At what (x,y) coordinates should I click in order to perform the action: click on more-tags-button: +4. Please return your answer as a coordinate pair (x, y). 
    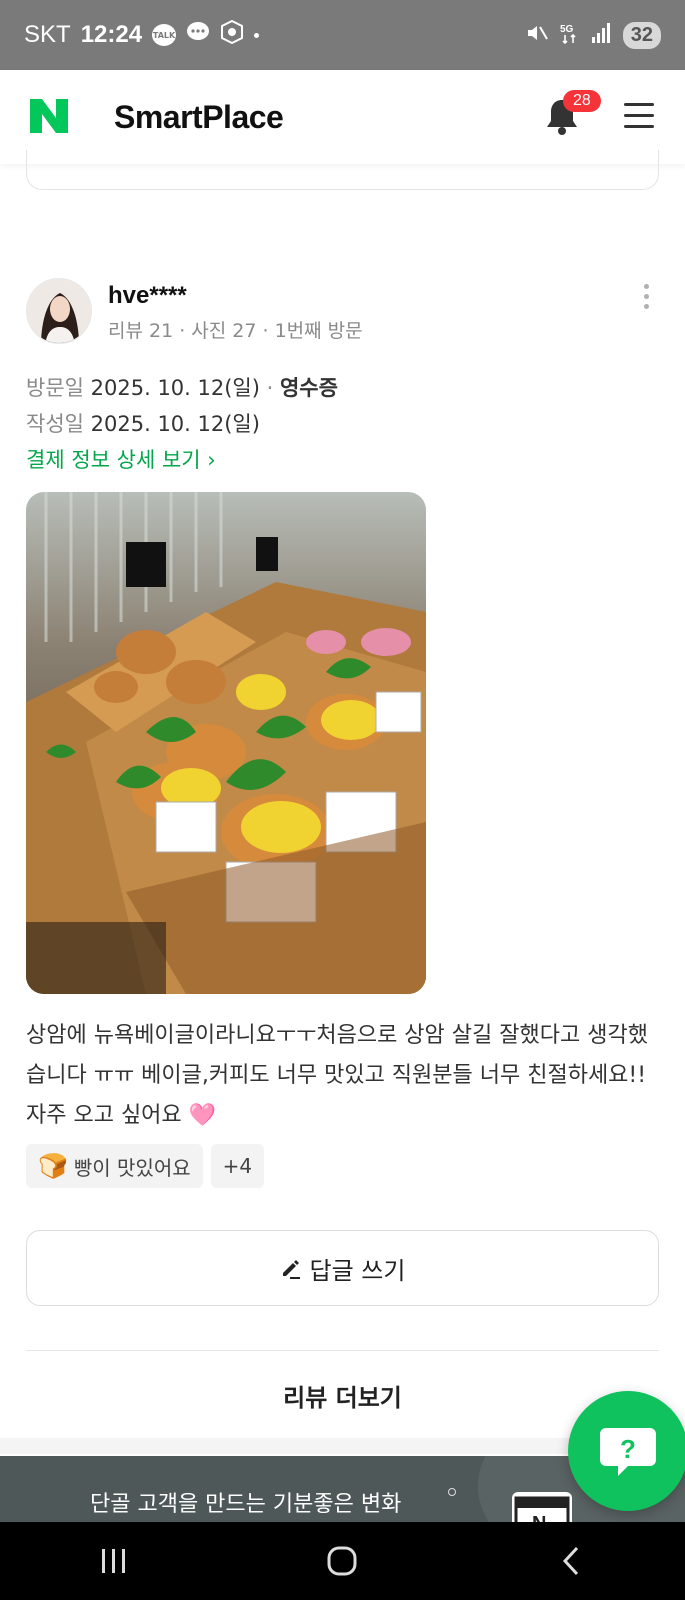
    Looking at the image, I should click on (237, 1166).